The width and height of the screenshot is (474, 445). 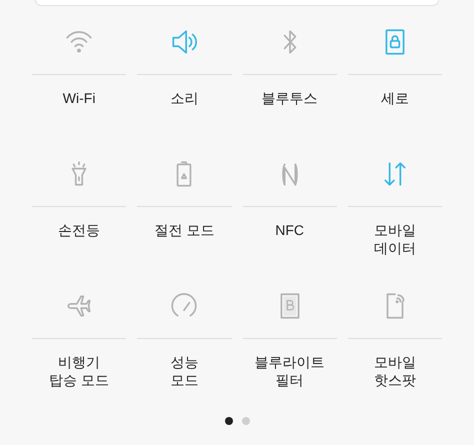 What do you see at coordinates (395, 239) in the screenshot?
I see `tile-label: 모바일 데이터` at bounding box center [395, 239].